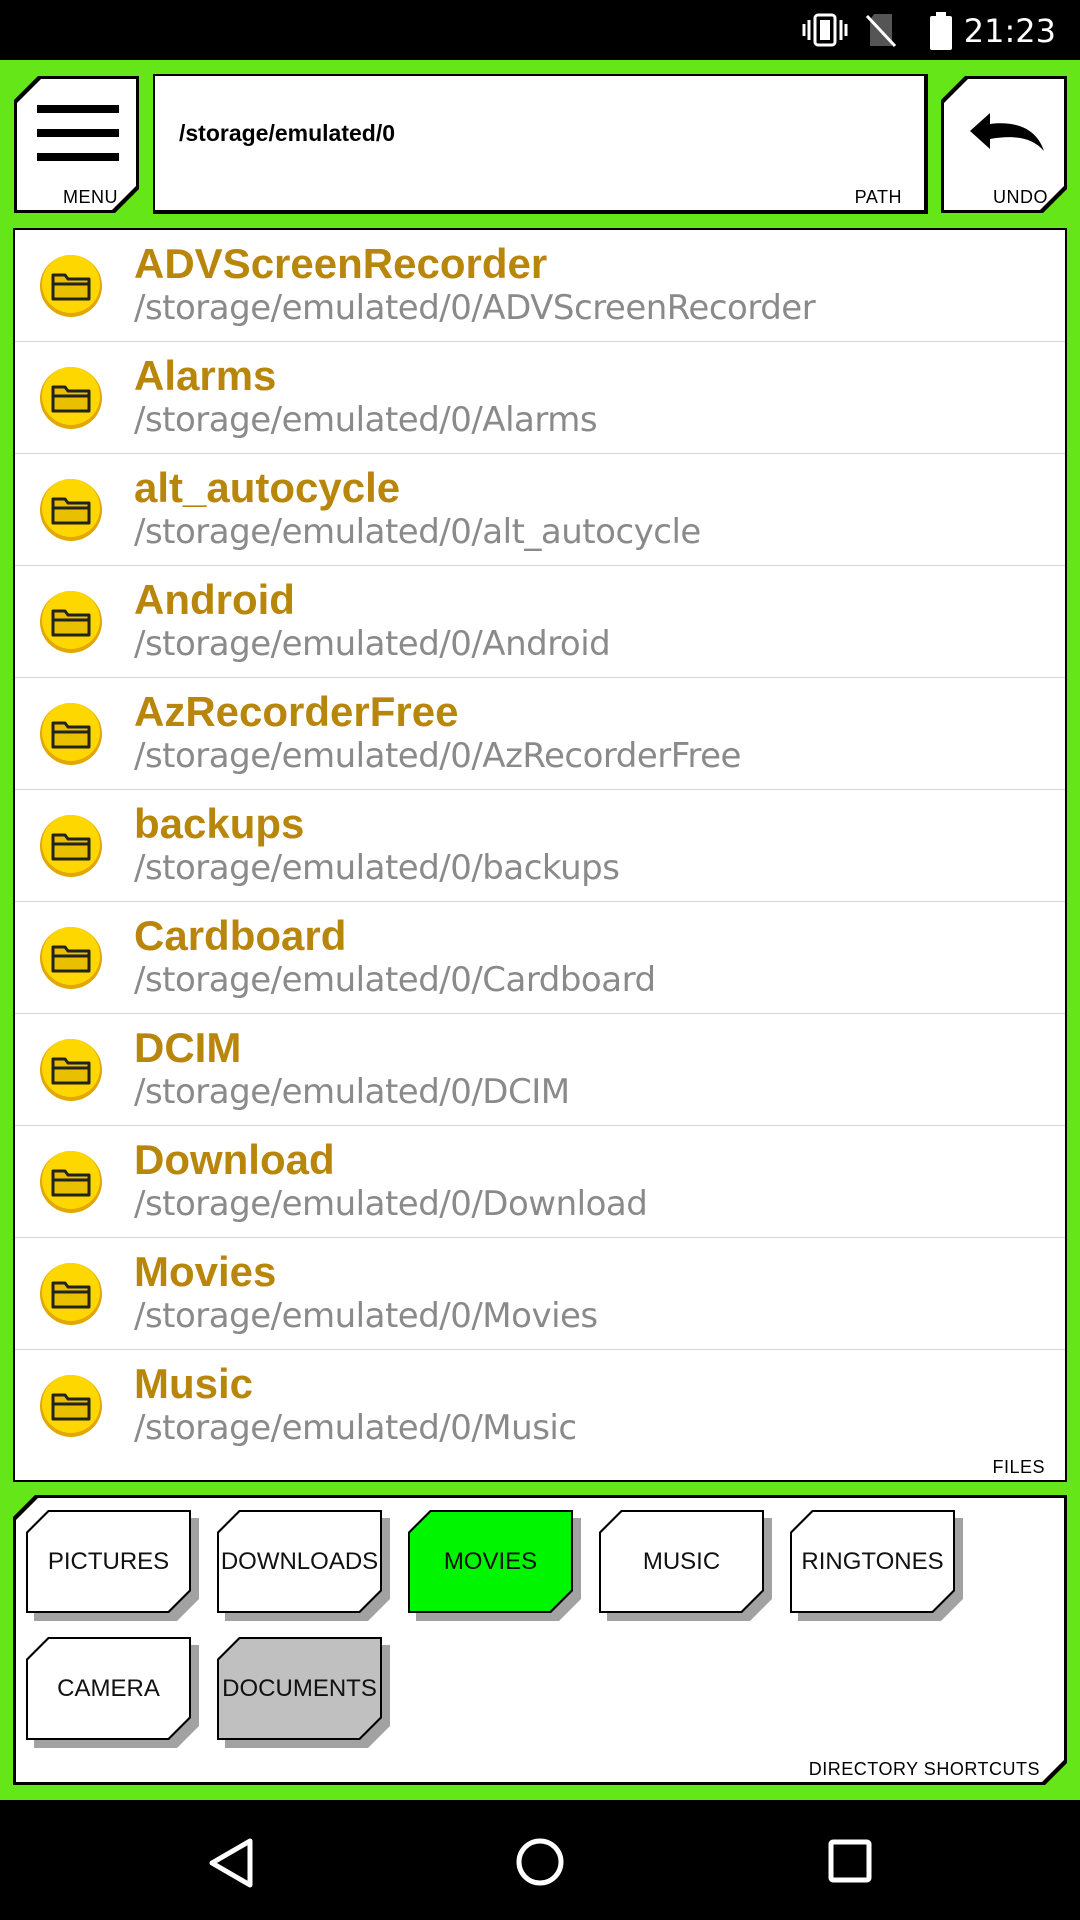 Image resolution: width=1080 pixels, height=1920 pixels. I want to click on file-row: DCIM/storage/emulated/0/DCIM, so click(540, 1070).